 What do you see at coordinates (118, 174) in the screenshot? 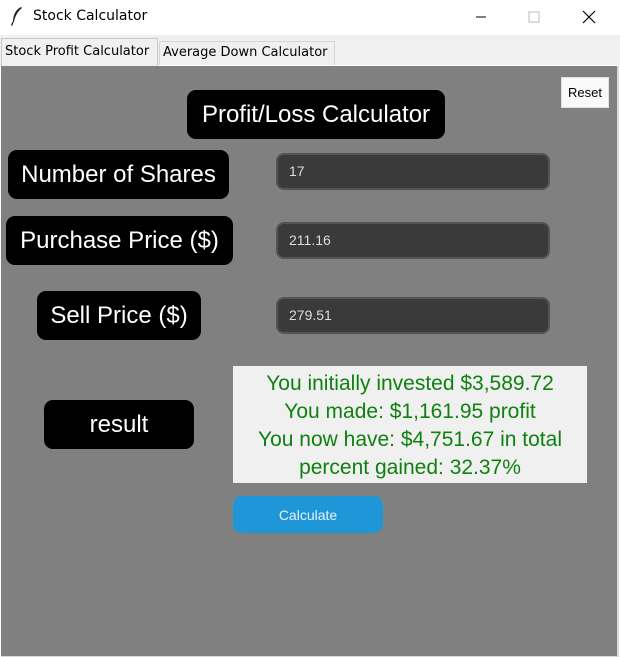
I see `shares-label: Number of Shares` at bounding box center [118, 174].